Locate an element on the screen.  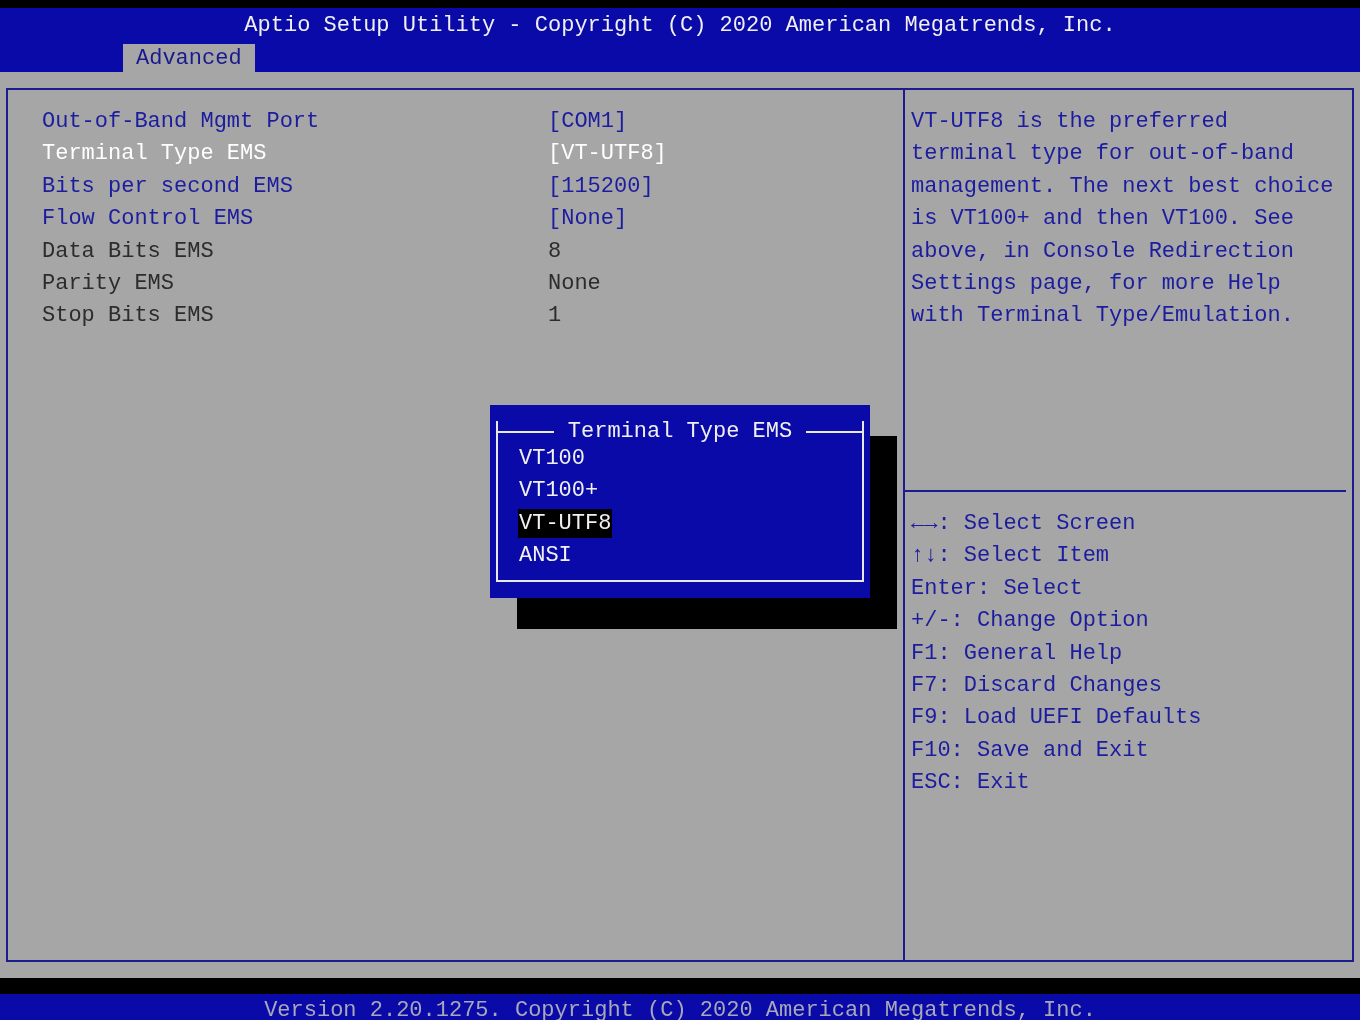
popup-option: VT100+ is located at coordinates (559, 491).